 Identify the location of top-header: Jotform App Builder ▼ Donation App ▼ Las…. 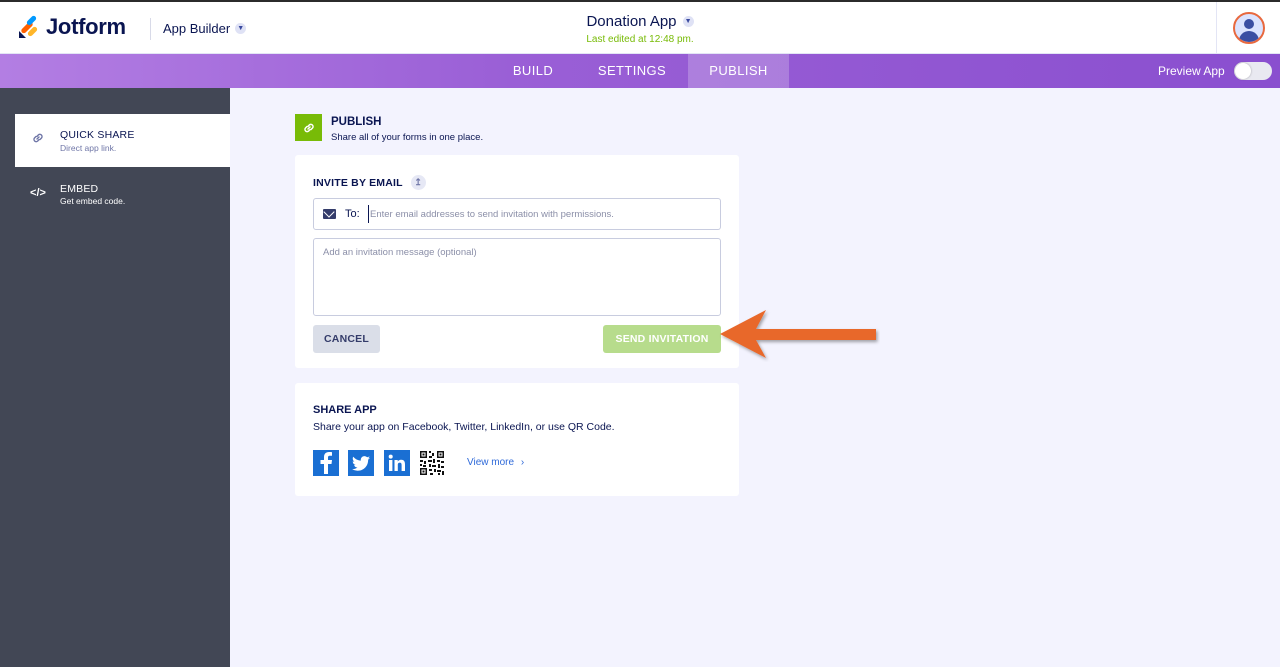
(640, 27).